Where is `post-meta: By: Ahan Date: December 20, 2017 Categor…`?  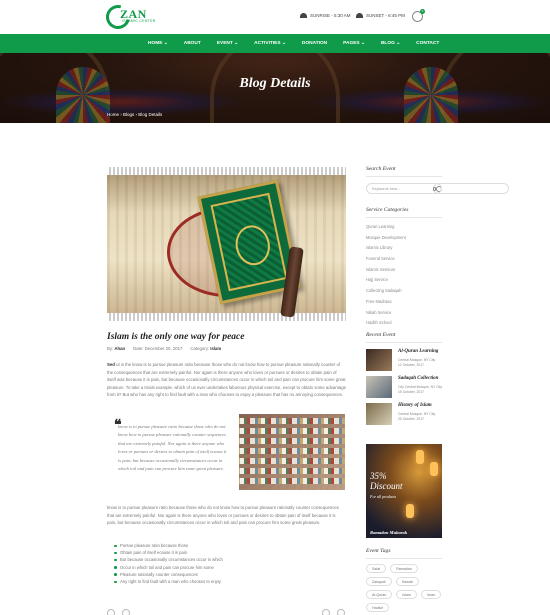
post-meta: By: Ahan Date: December 20, 2017 Categor… is located at coordinates (164, 348).